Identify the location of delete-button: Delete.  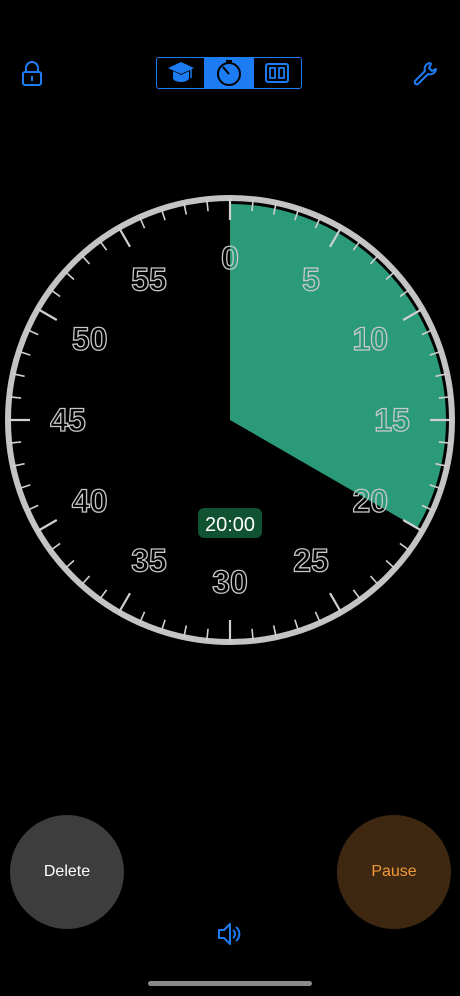
(67, 872).